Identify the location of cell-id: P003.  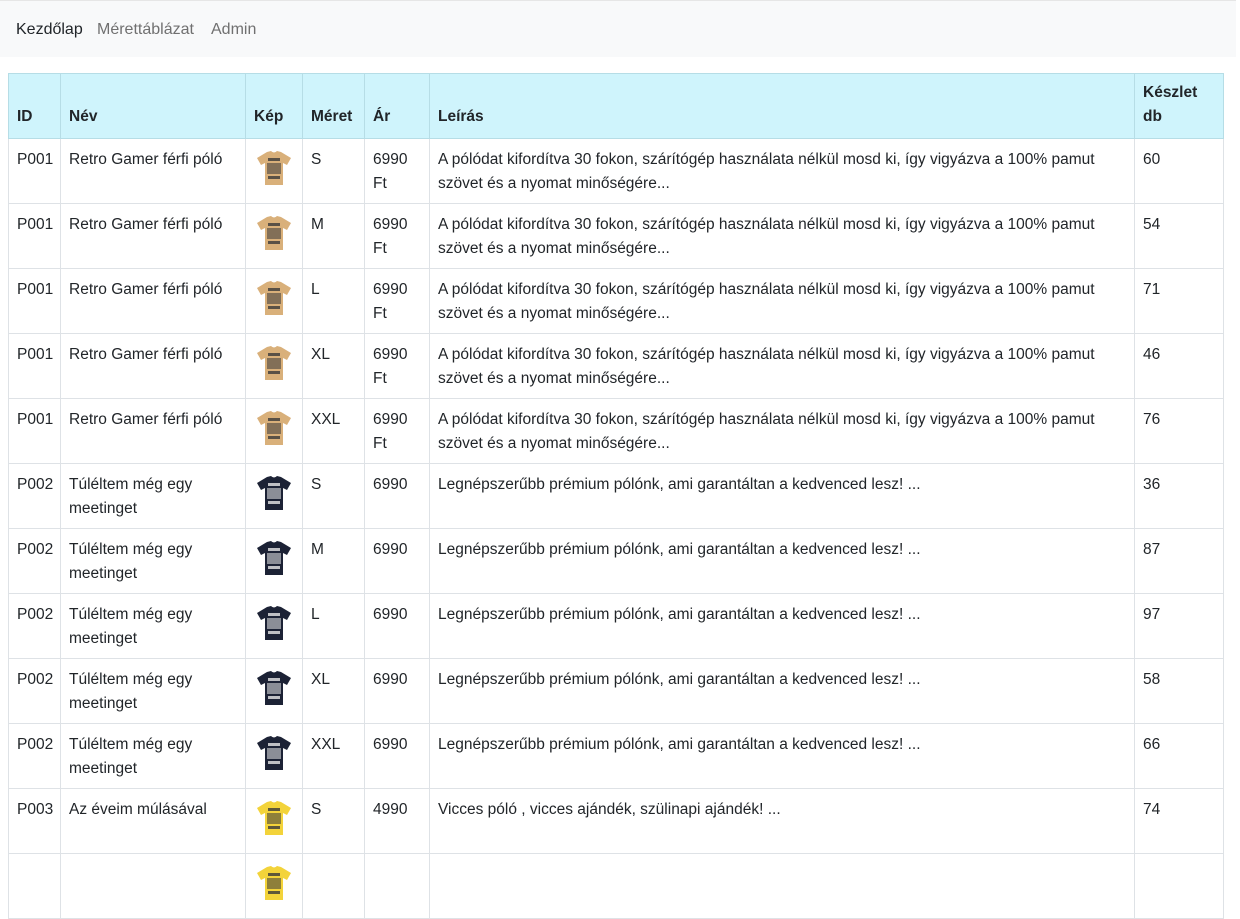
(34, 821).